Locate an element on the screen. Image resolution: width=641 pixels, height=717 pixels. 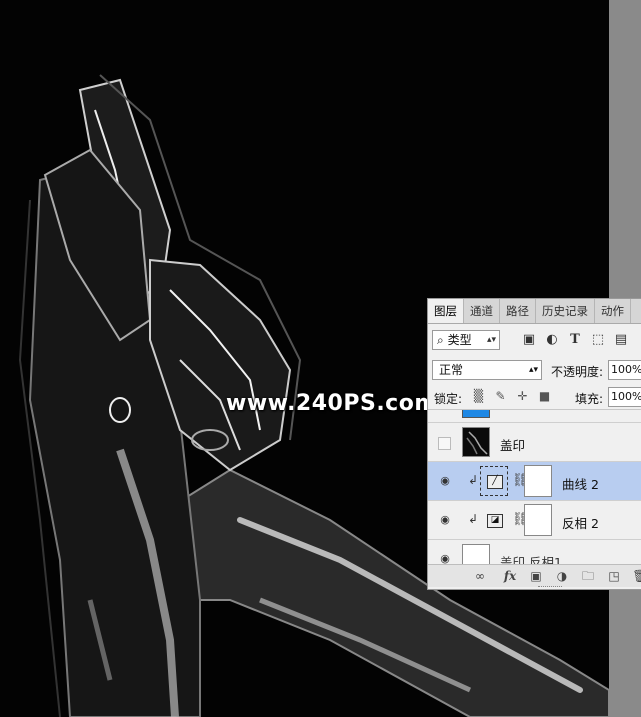
blend-mode-select: 正常 ▴▾ is located at coordinates (487, 370).